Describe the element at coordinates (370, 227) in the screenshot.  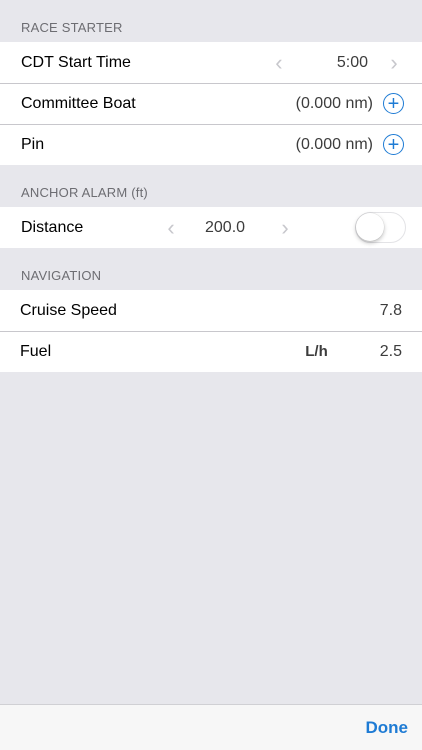
I see `toggle-knob` at that location.